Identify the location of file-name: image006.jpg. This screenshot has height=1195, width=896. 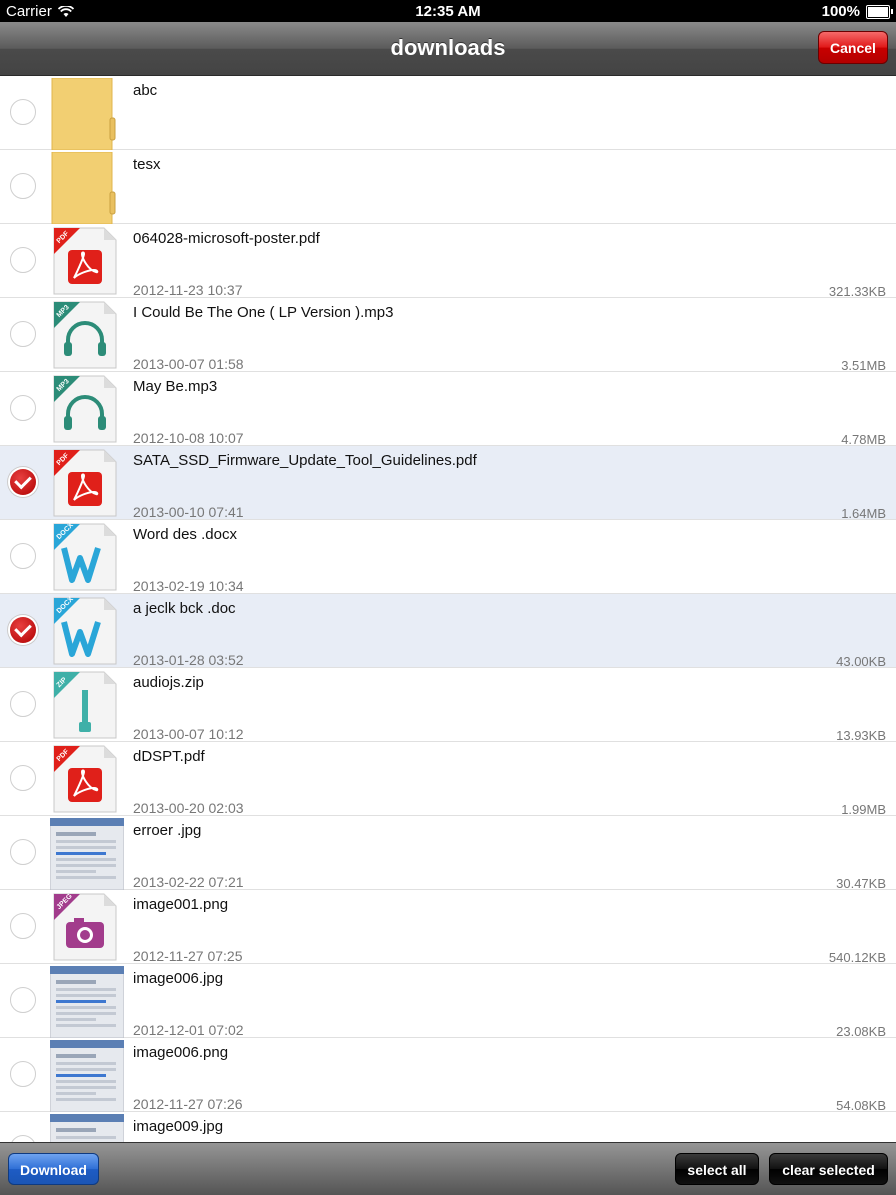
(178, 978).